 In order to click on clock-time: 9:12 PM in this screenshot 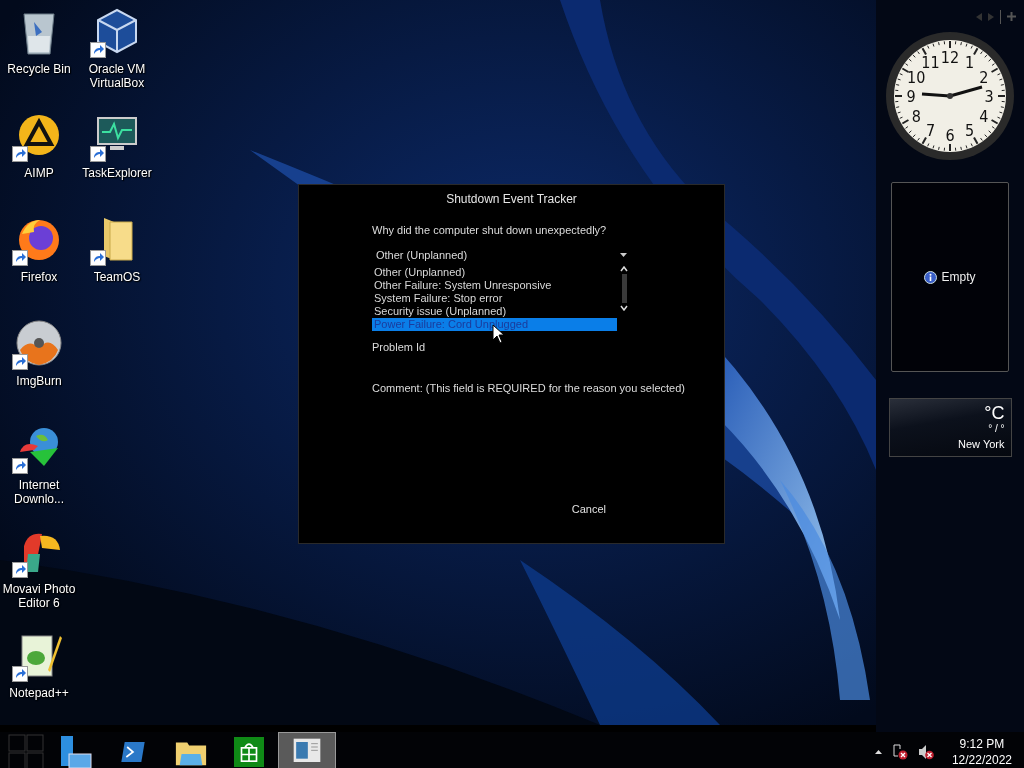, I will do `click(982, 743)`.